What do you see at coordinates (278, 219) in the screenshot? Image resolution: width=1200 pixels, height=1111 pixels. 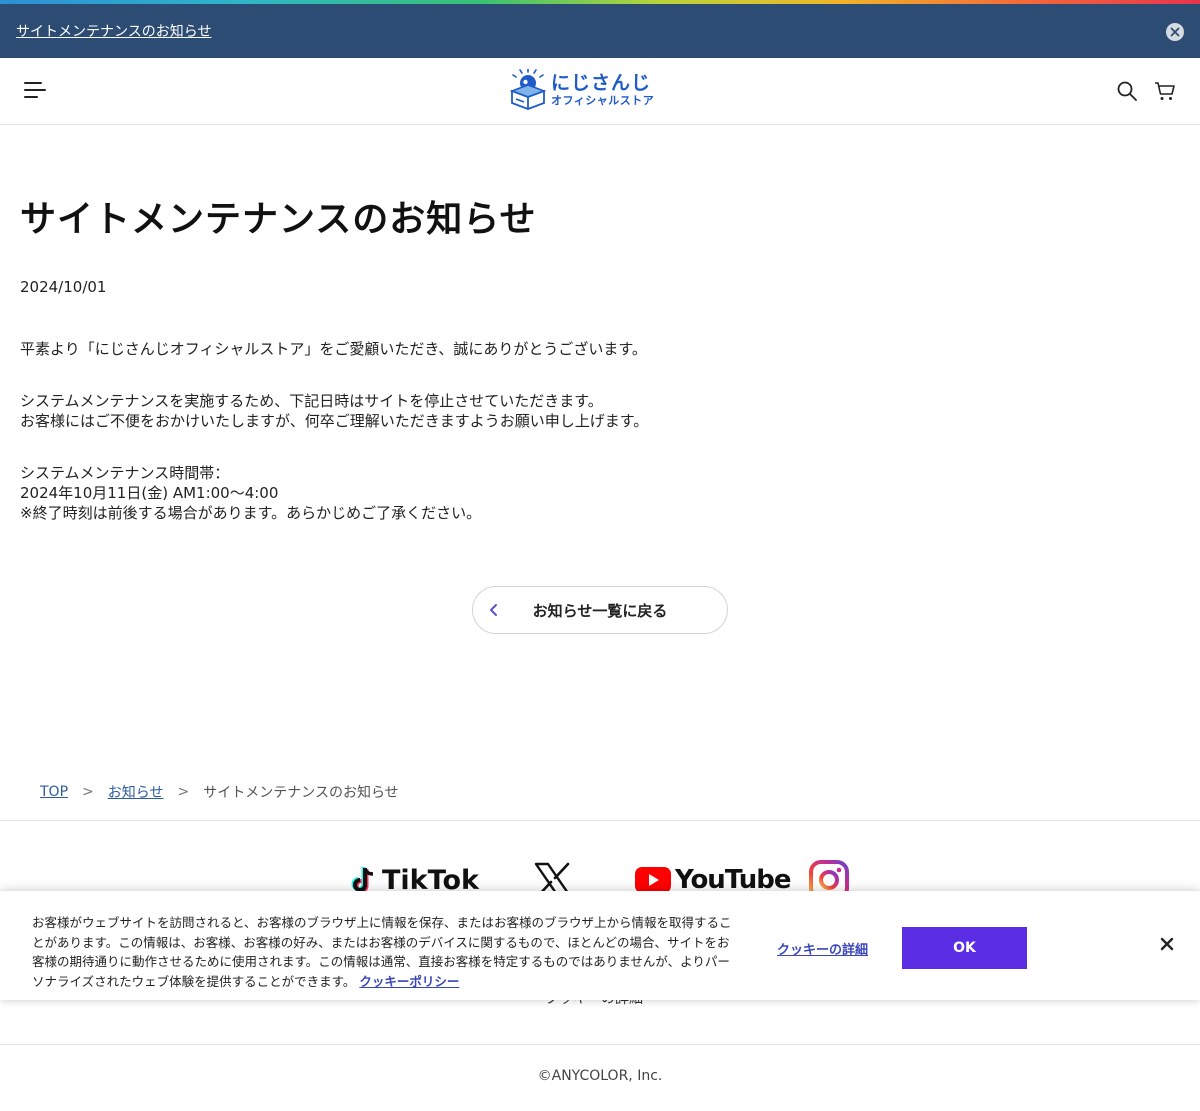 I see `page-title: サイトメンテナンスのお知らせ` at bounding box center [278, 219].